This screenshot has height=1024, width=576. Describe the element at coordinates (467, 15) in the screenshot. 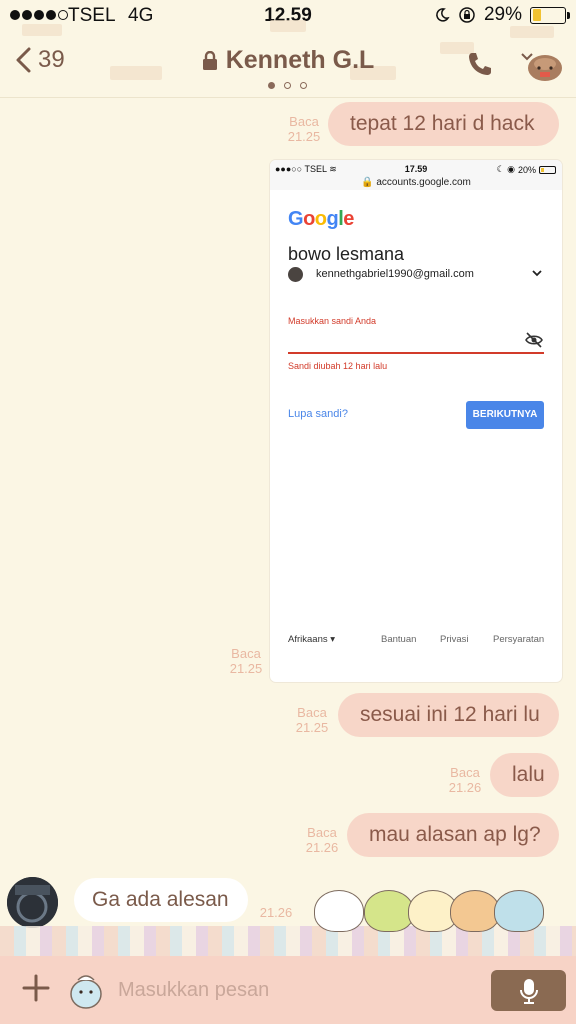

I see `rotation-lock-icon` at that location.